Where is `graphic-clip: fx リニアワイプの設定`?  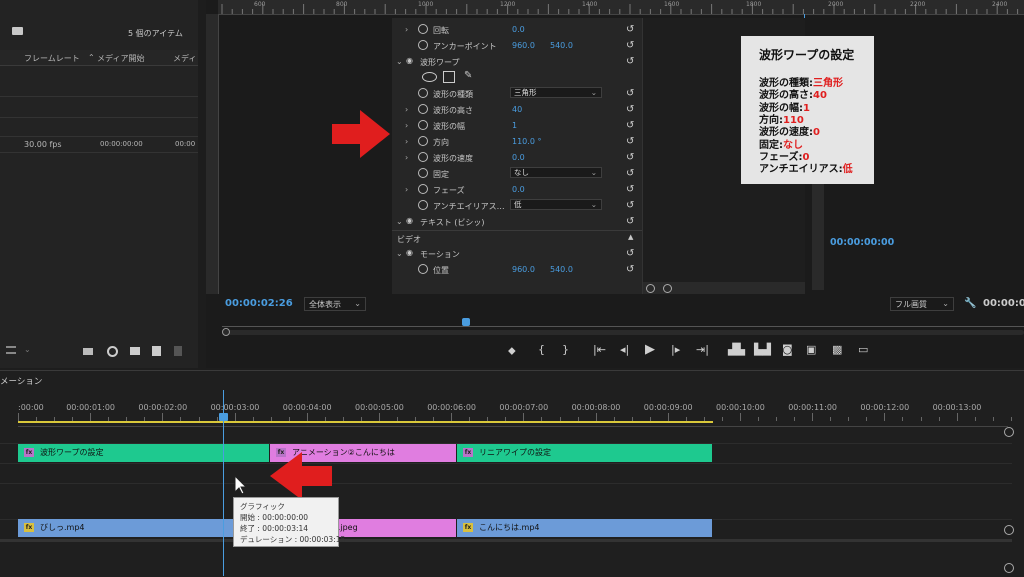 graphic-clip: fx リニアワイプの設定 is located at coordinates (585, 453).